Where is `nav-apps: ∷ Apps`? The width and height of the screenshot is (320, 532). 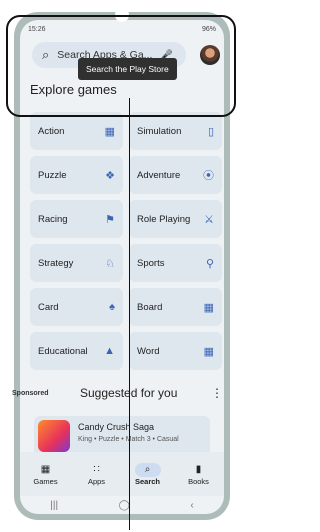 nav-apps: ∷ Apps is located at coordinates (97, 474).